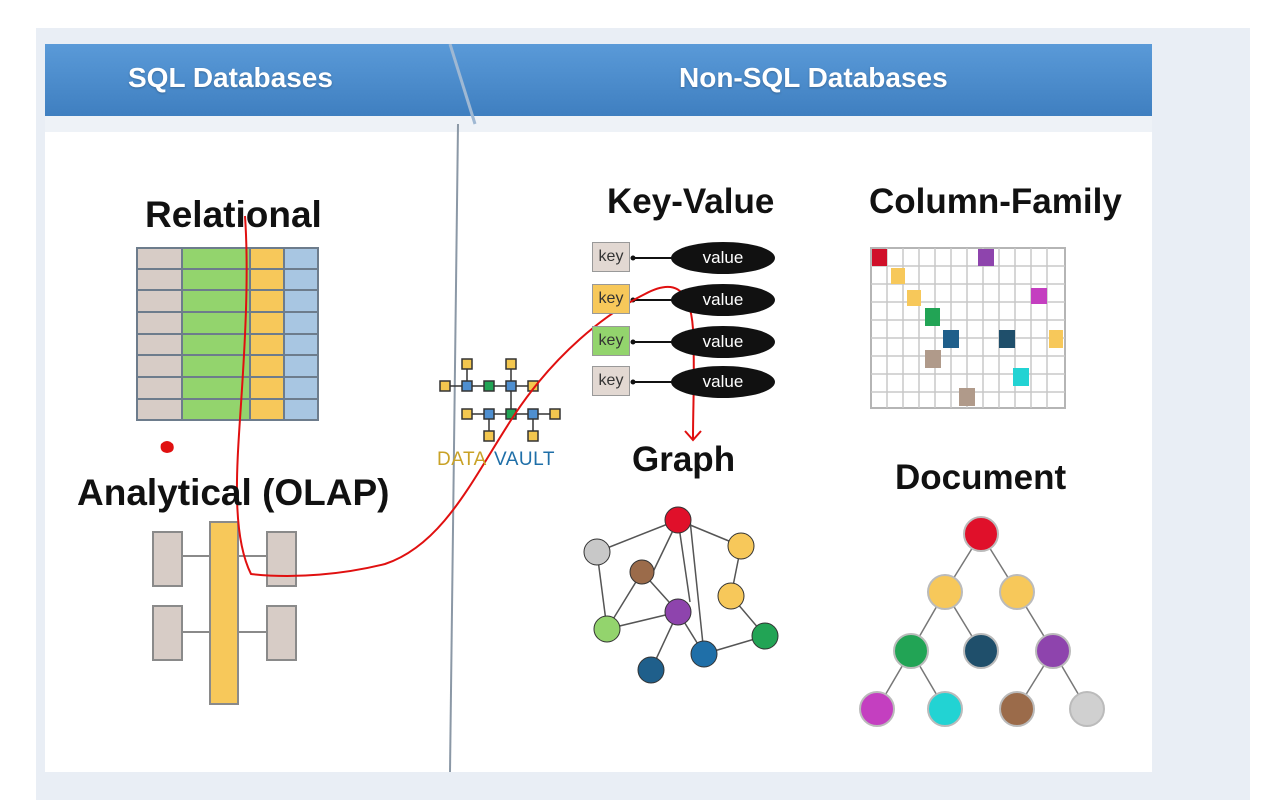 Image resolution: width=1280 pixels, height=800 pixels. I want to click on document-tree-nodes, so click(982, 621).